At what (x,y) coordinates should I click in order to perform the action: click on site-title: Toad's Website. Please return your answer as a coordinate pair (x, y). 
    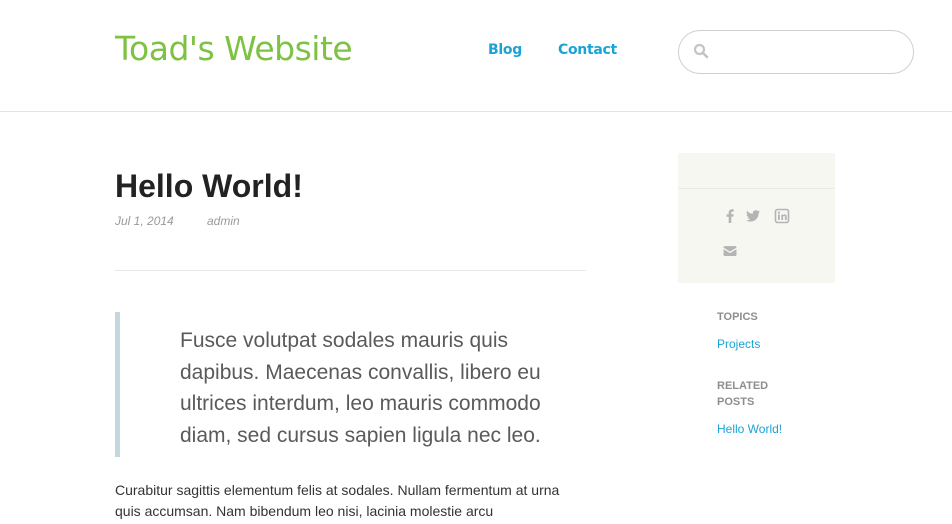
    Looking at the image, I should click on (234, 48).